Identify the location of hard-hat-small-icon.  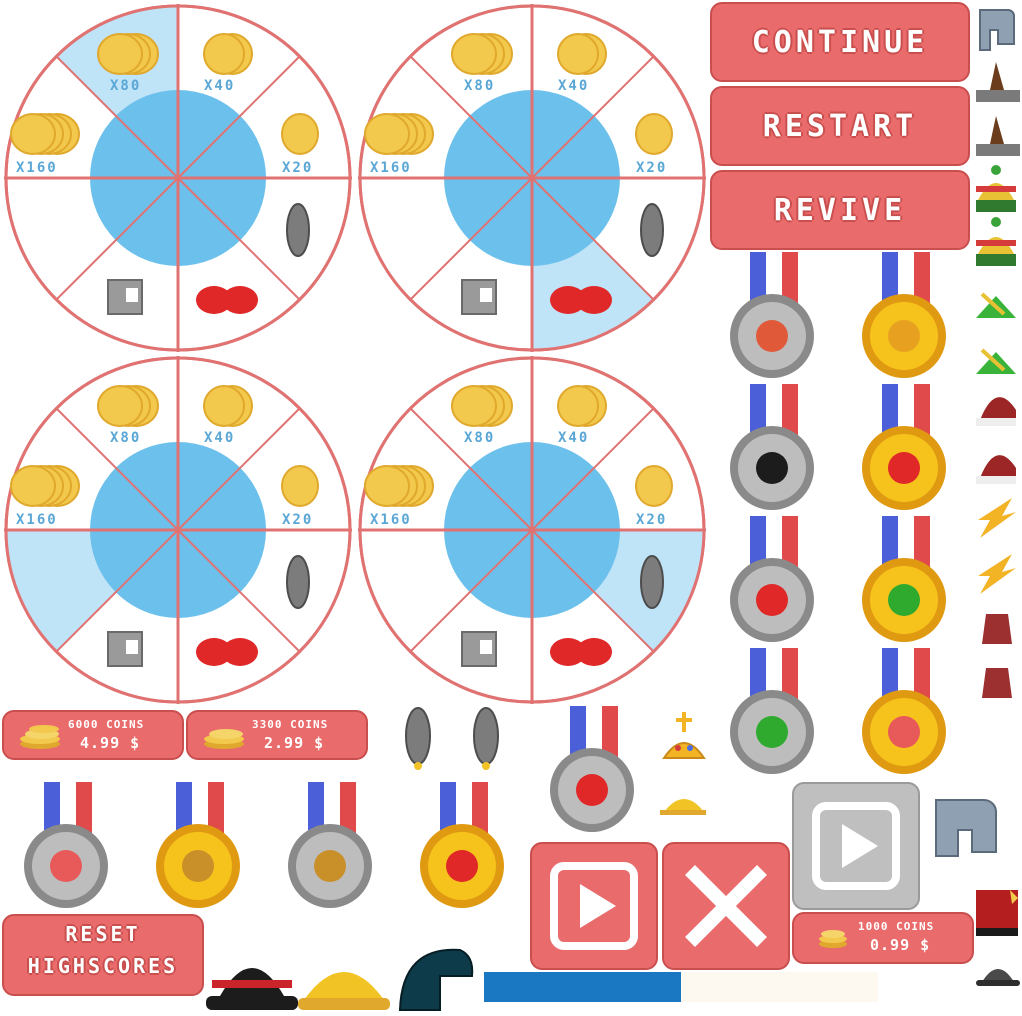
(683, 807).